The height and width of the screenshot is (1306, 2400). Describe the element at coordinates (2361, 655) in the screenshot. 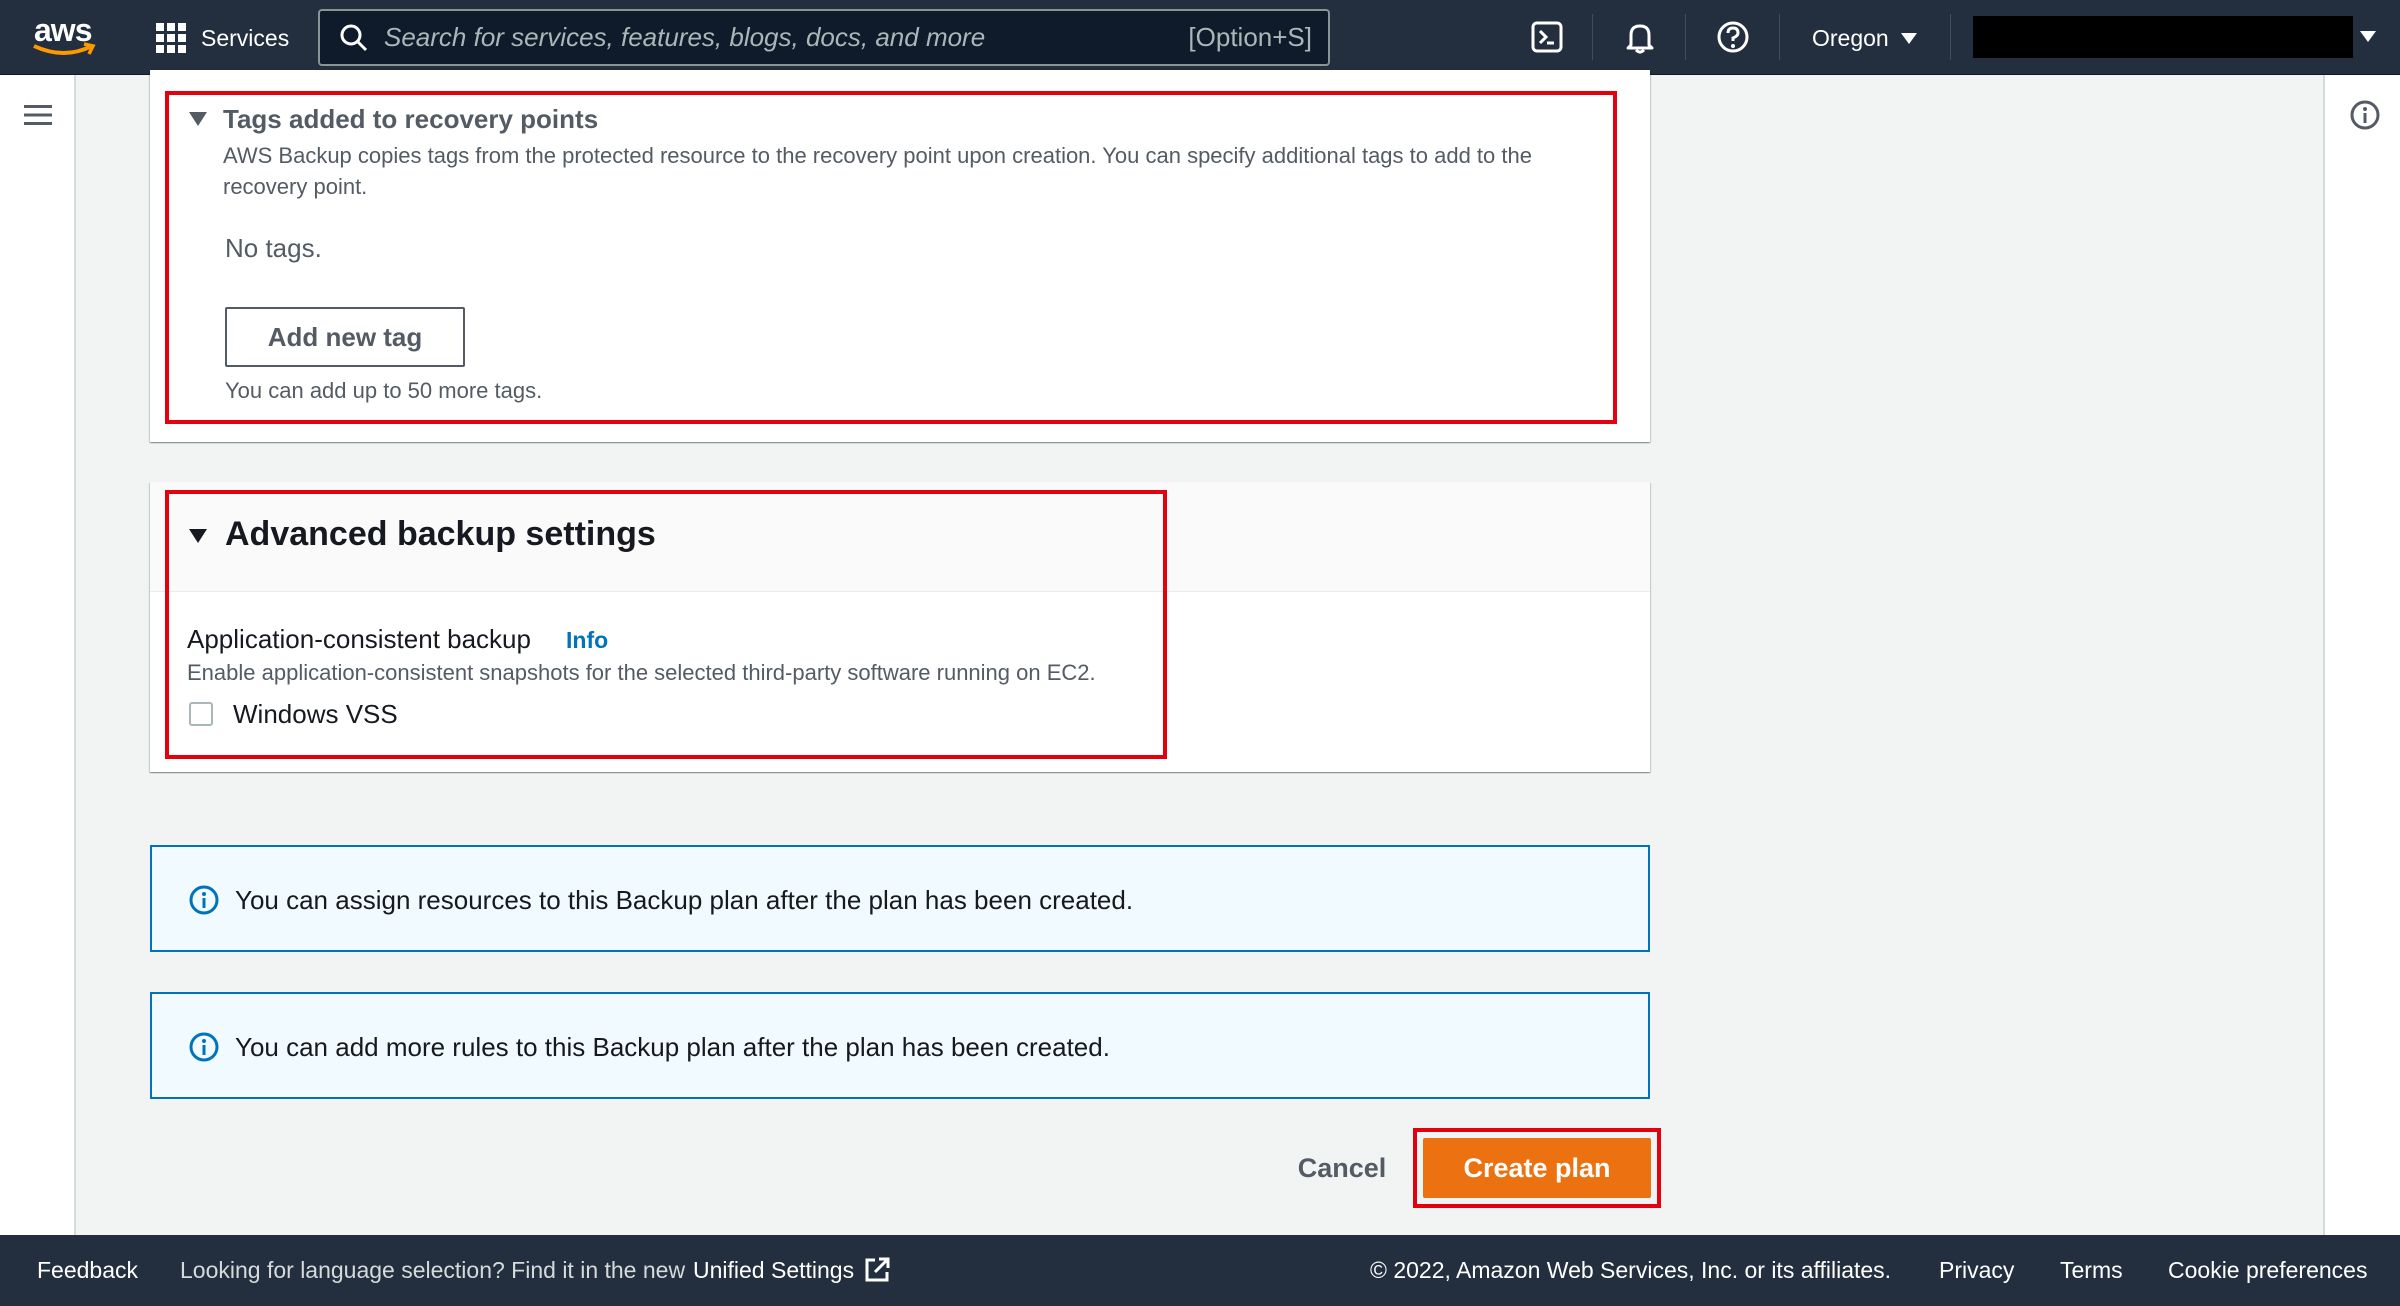

I see `help-panel-rail` at that location.